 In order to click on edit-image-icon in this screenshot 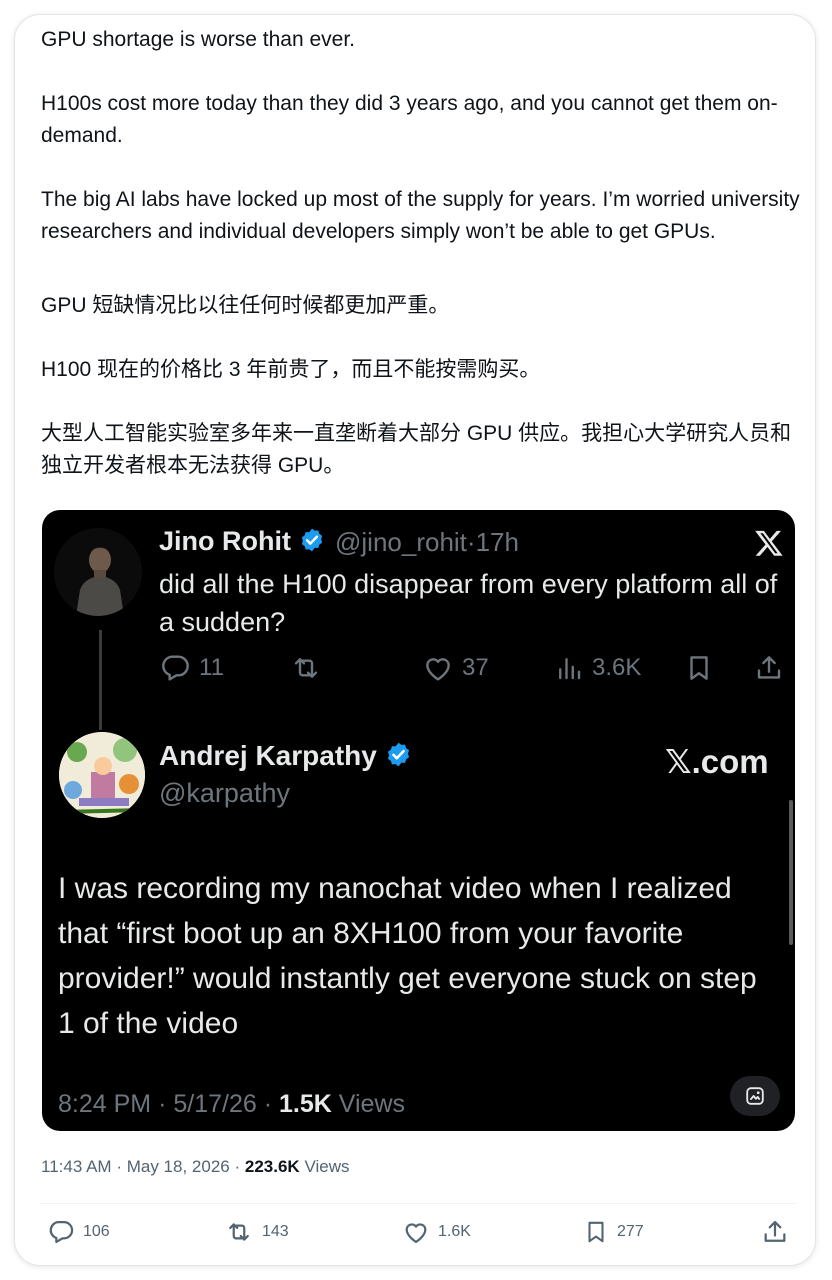, I will do `click(755, 1096)`.